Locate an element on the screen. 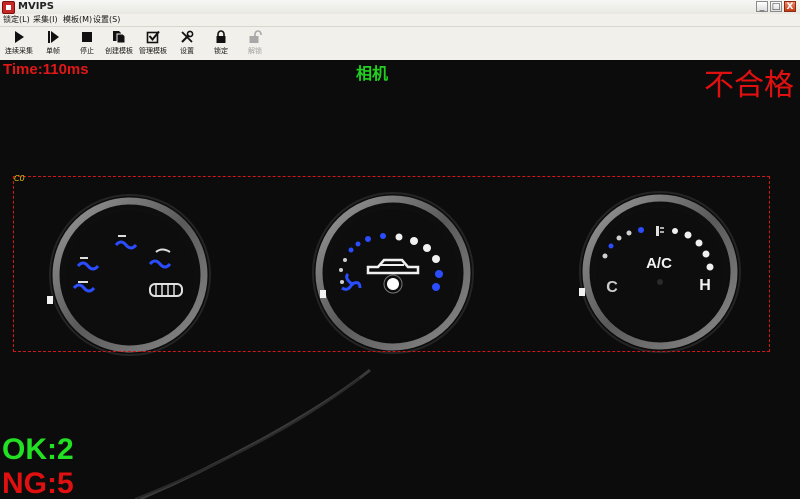 This screenshot has width=800, height=499. single-frame-button: 单帧 is located at coordinates (53, 44).